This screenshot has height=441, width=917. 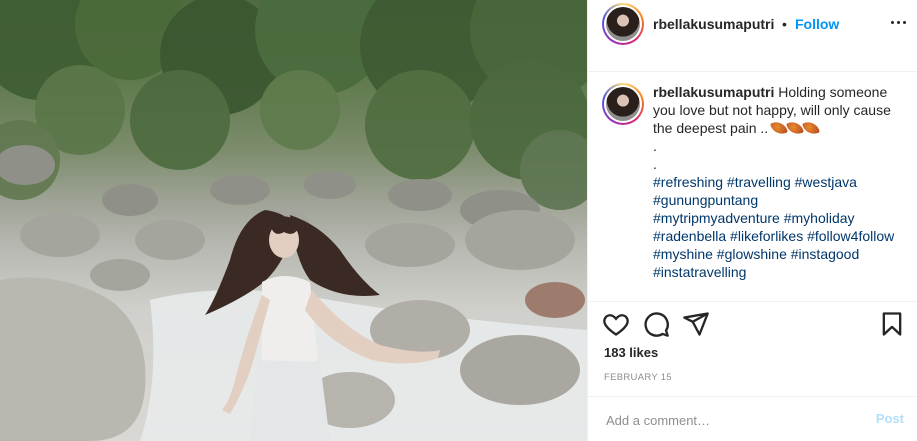 I want to click on action-bar, so click(x=752, y=326).